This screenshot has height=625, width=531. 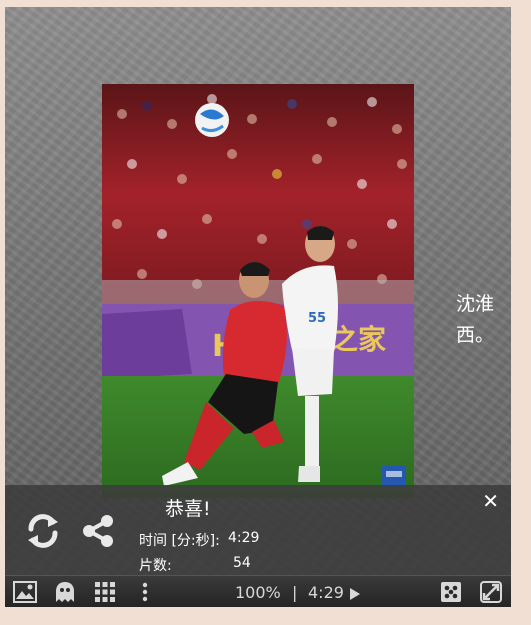 I want to click on time-row: 时间 [分:秒]: 4:29, so click(x=199, y=540).